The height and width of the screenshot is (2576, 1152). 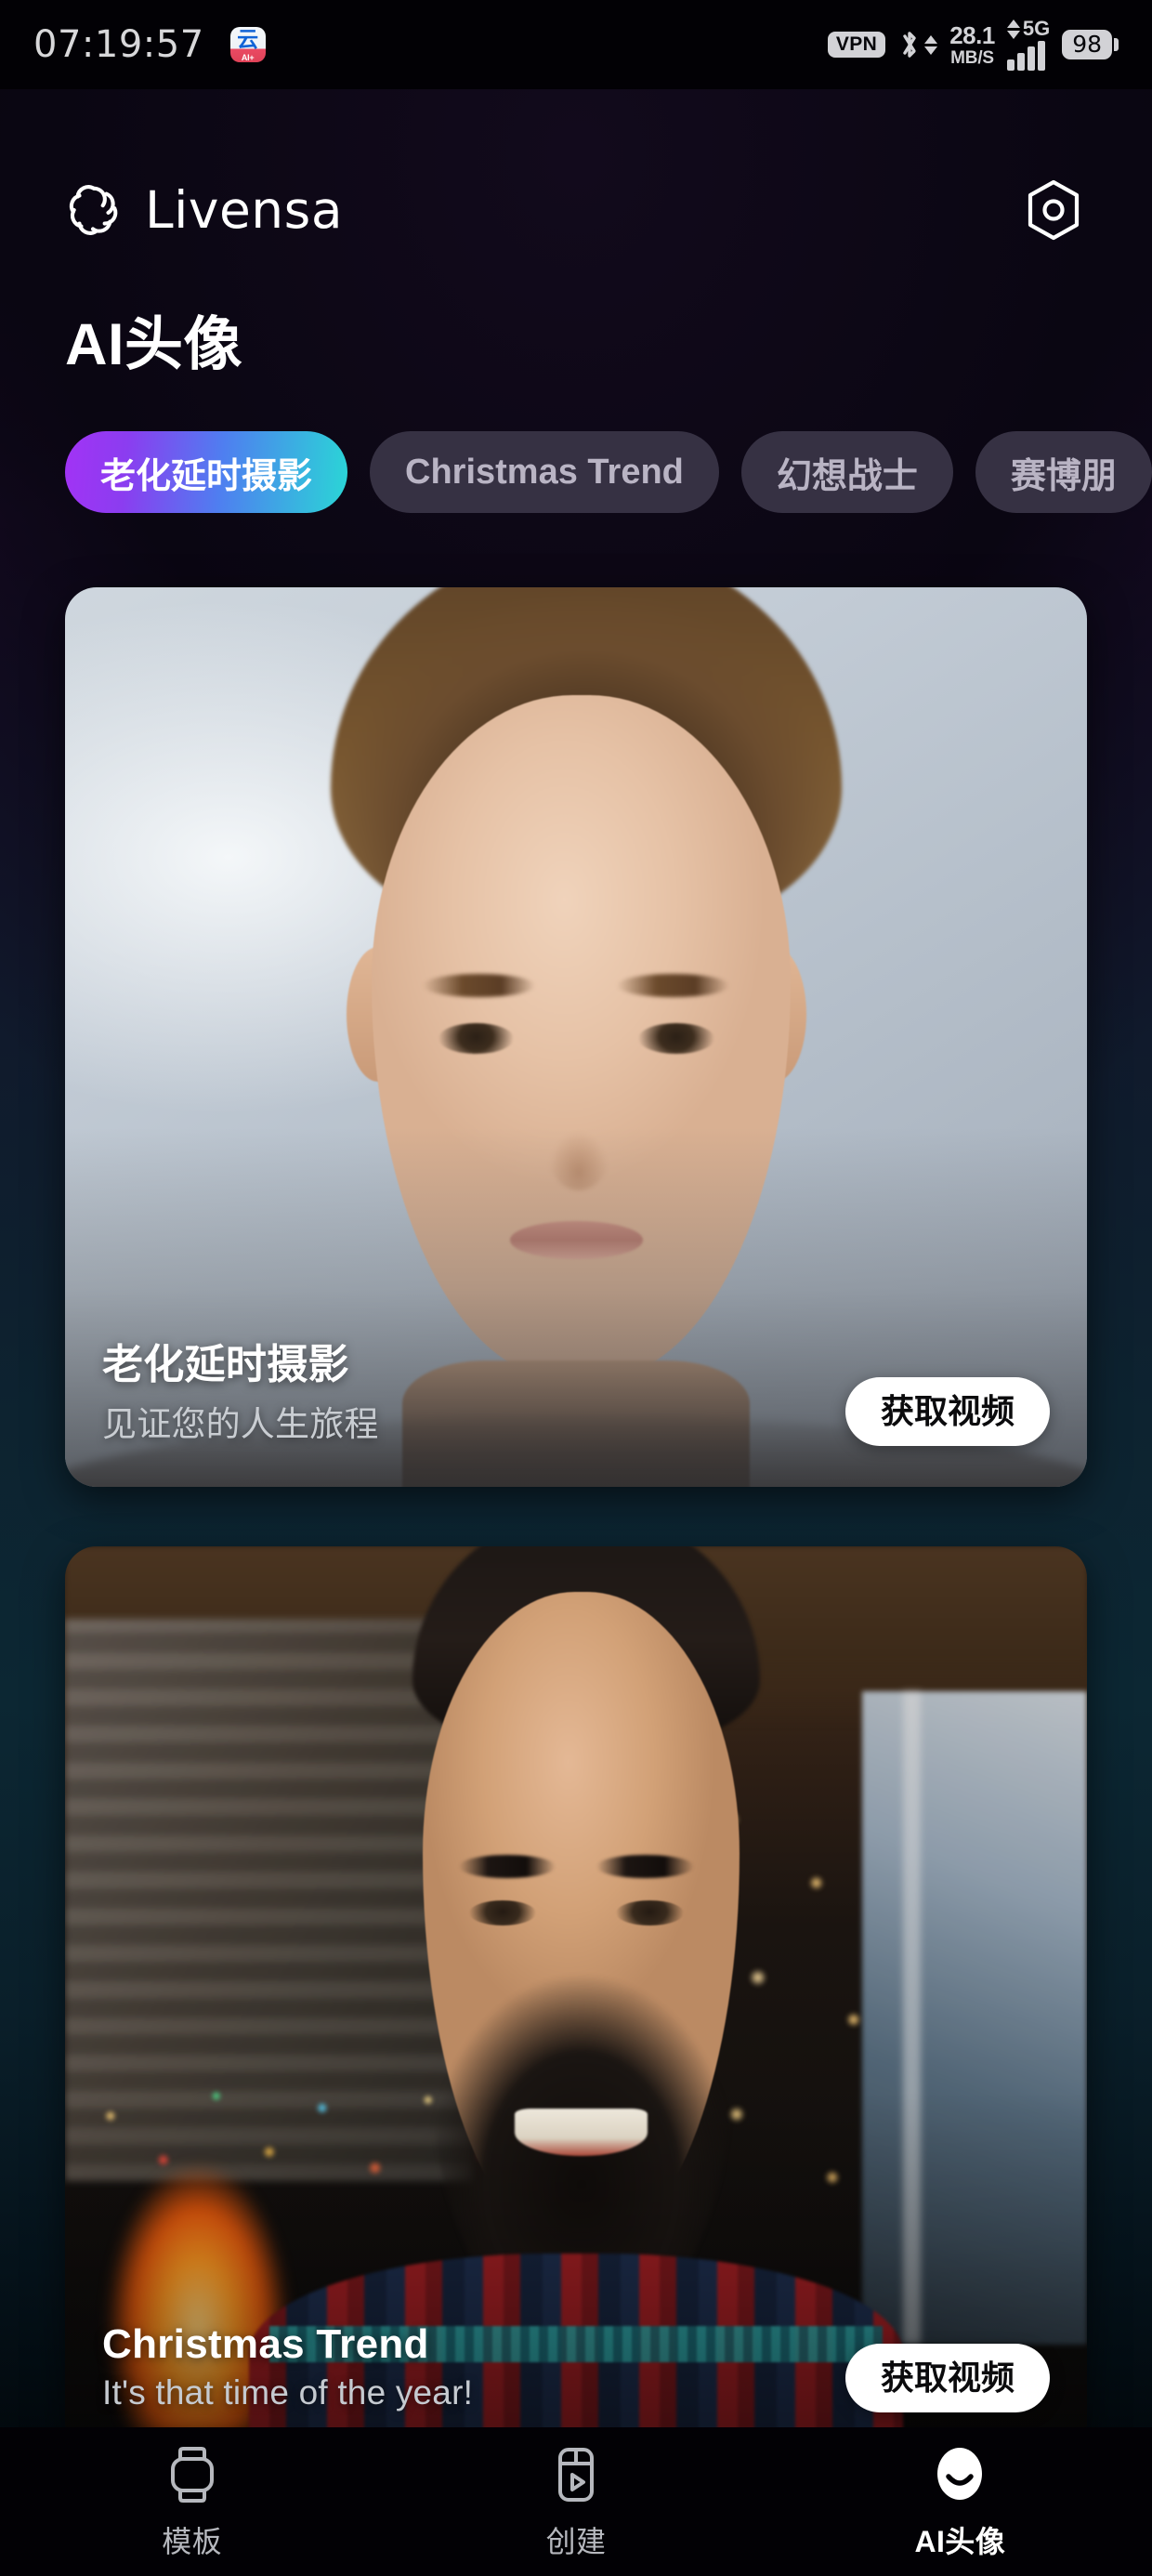 I want to click on signal-bars-icon, so click(x=1025, y=56).